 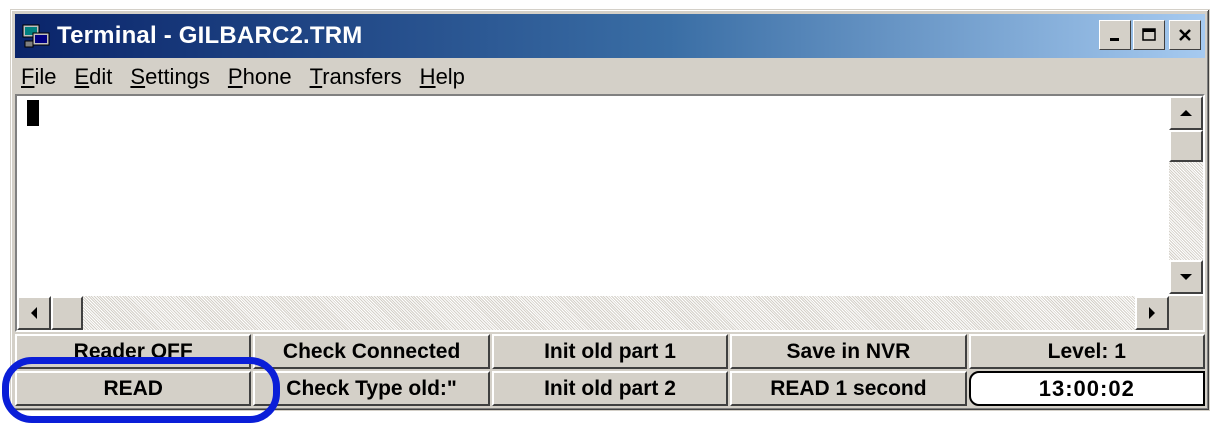 I want to click on text-cursor, so click(x=33, y=113).